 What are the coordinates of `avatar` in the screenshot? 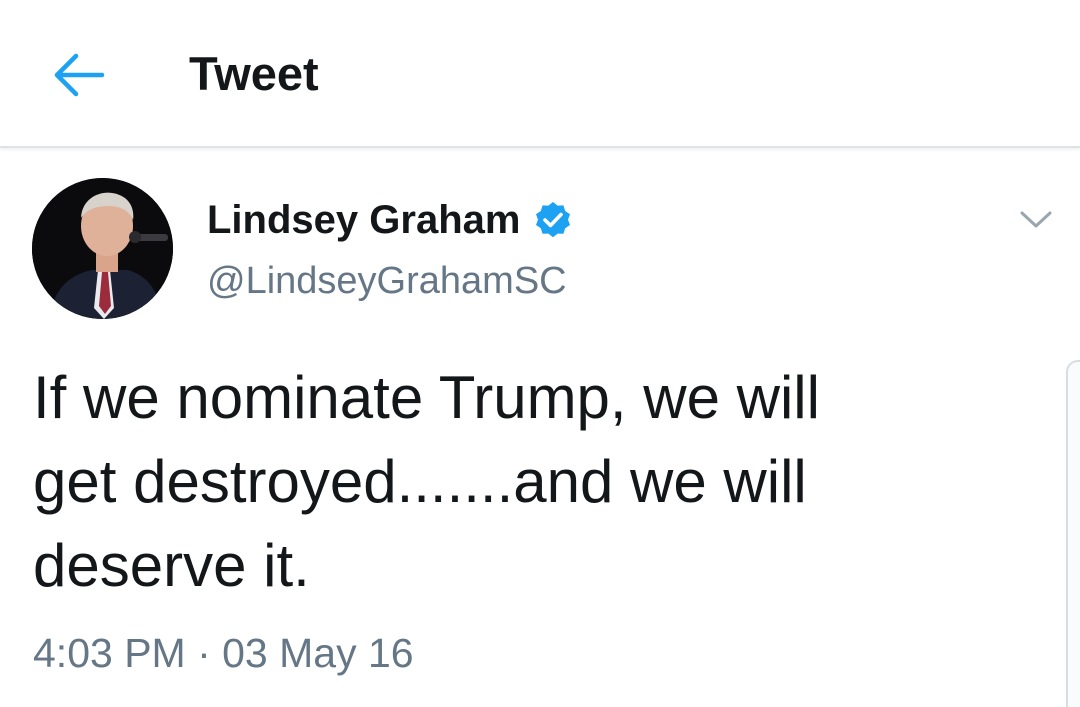 It's located at (102, 248).